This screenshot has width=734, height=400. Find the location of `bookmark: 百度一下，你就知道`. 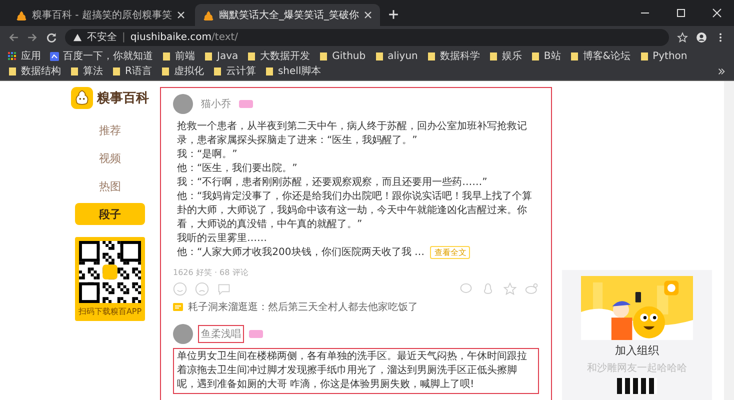

bookmark: 百度一下，你就知道 is located at coordinates (101, 56).